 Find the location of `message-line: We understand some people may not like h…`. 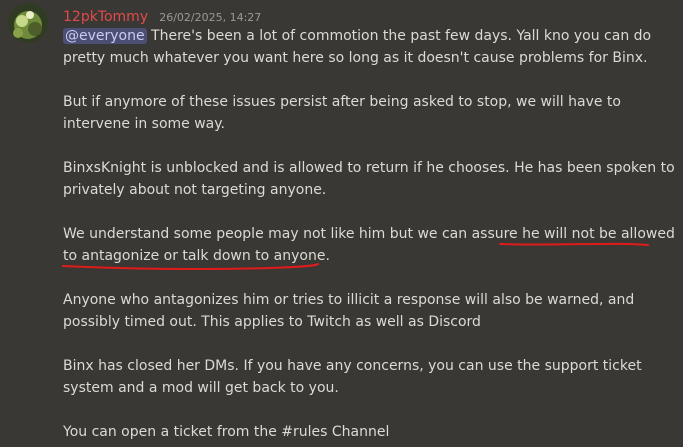

message-line: We understand some people may not like h… is located at coordinates (369, 234).